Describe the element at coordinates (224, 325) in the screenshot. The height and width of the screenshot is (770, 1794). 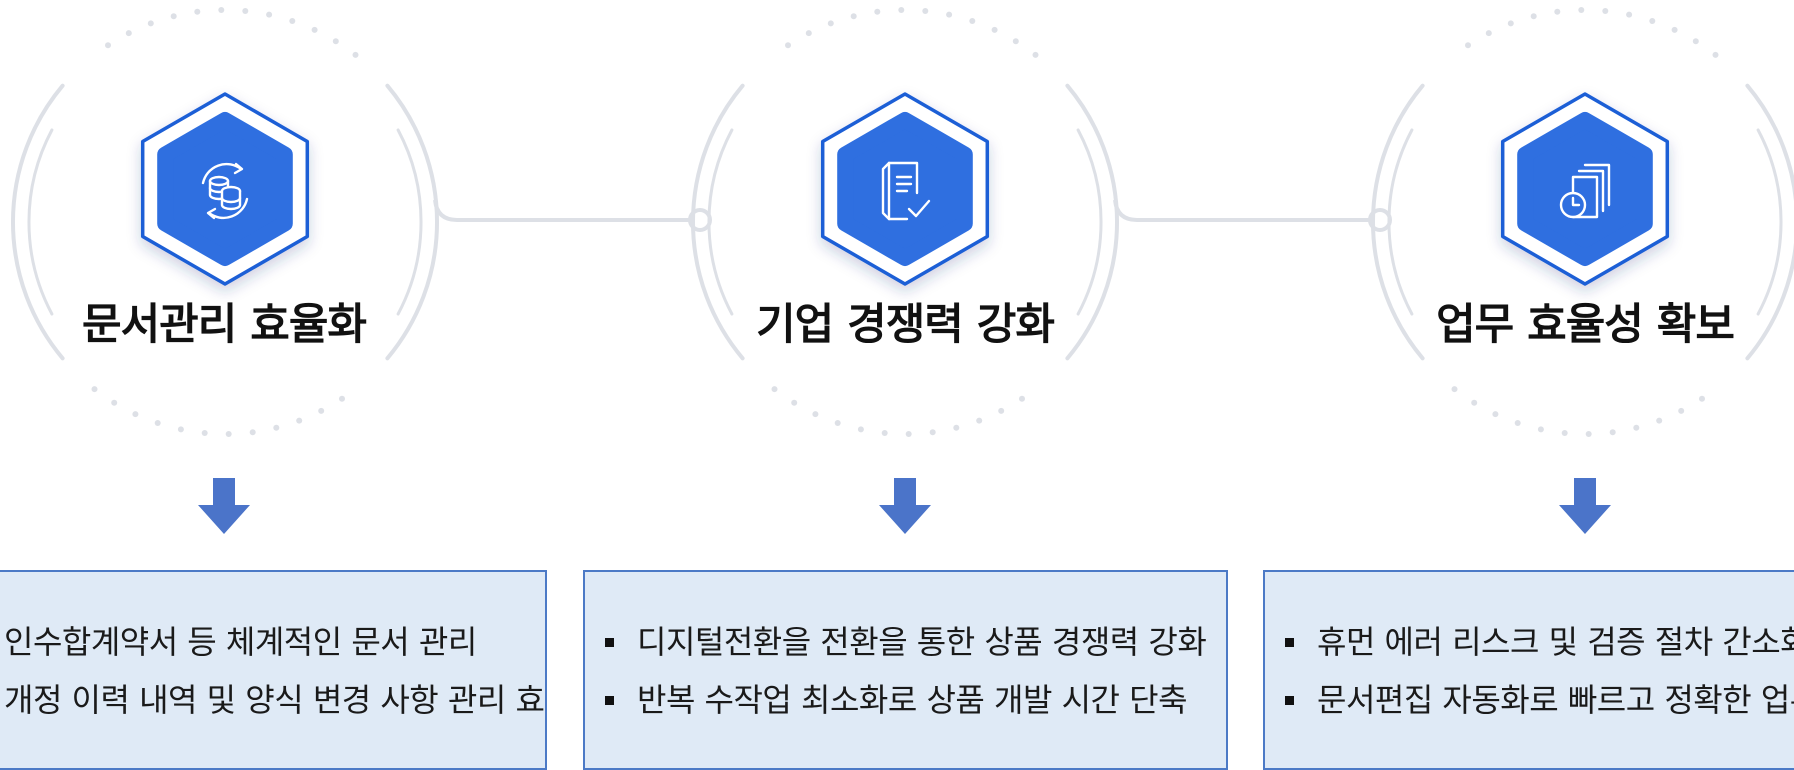
I see `feature-title: 문서관리 효율화` at that location.